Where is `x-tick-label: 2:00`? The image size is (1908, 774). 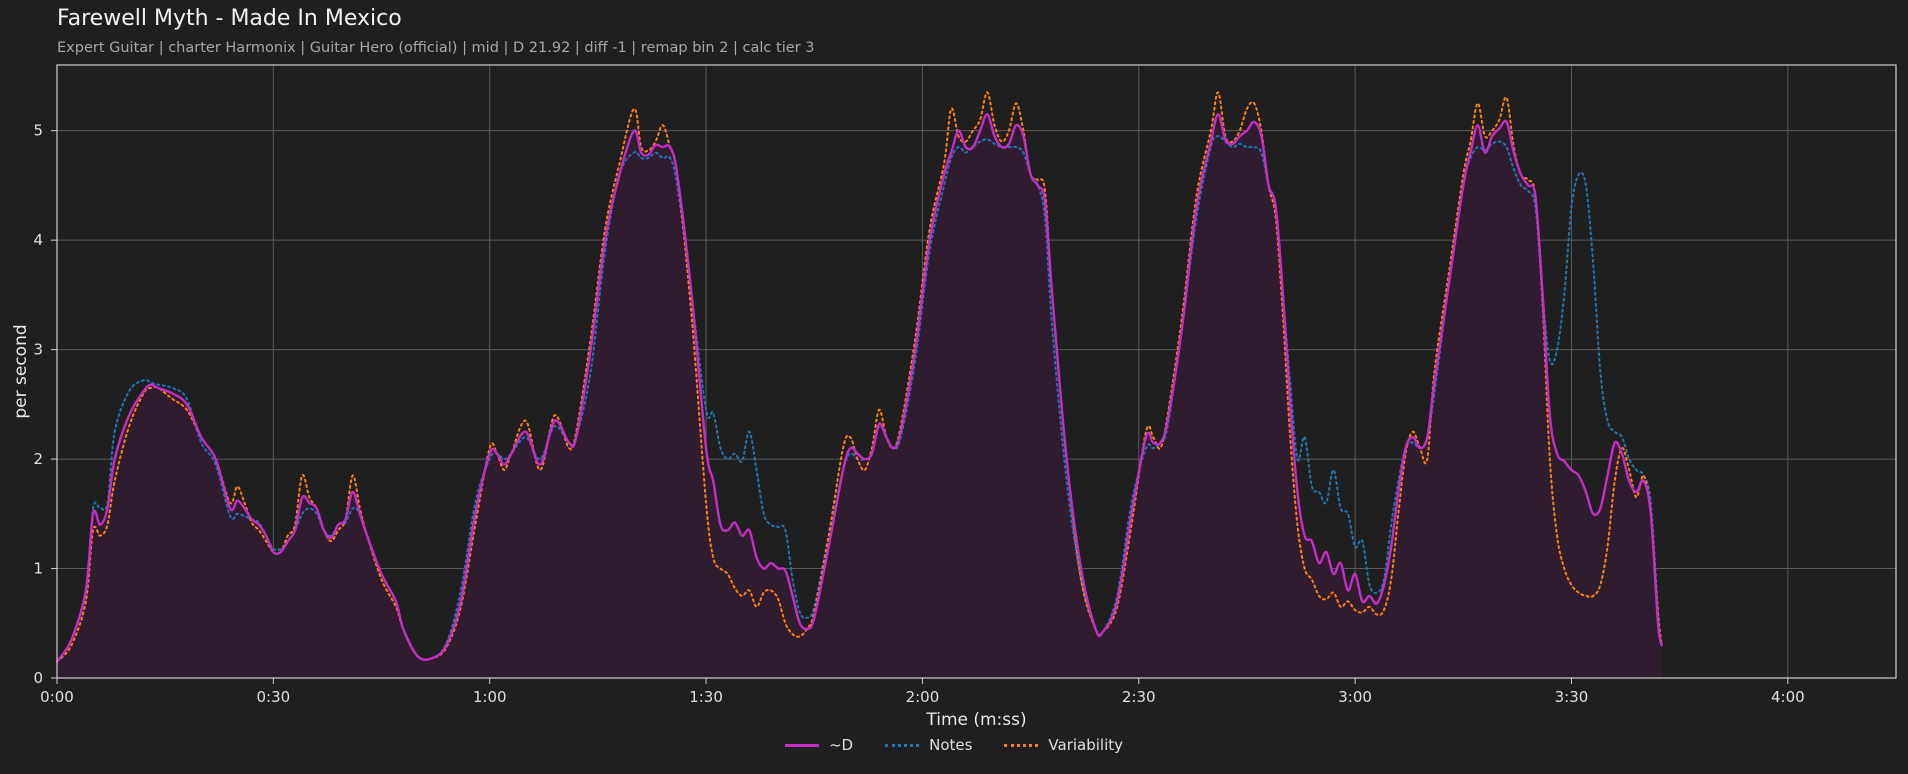 x-tick-label: 2:00 is located at coordinates (923, 697).